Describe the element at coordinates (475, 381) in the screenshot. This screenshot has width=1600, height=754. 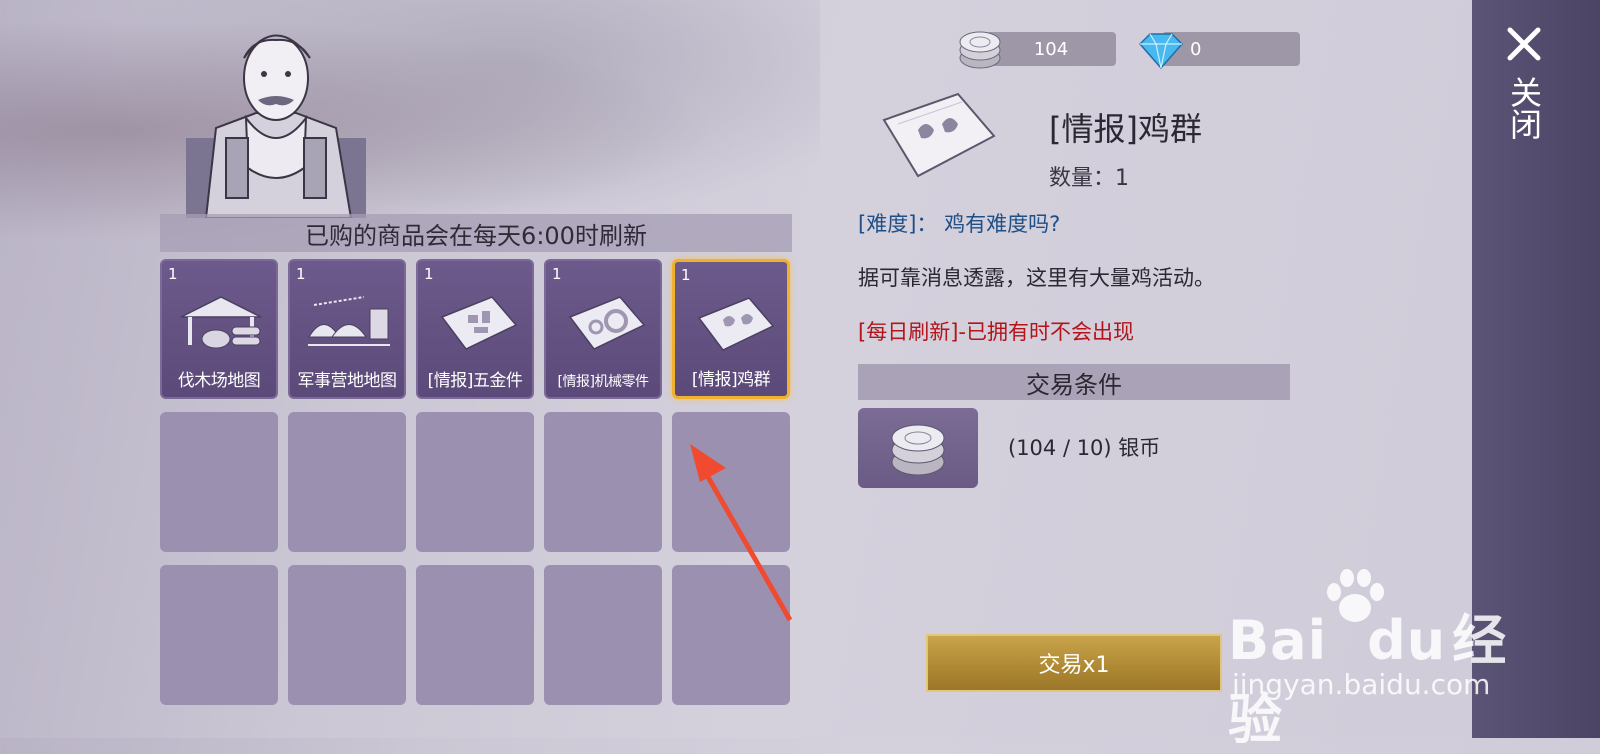
I see `item-name: [情报]五金件` at that location.